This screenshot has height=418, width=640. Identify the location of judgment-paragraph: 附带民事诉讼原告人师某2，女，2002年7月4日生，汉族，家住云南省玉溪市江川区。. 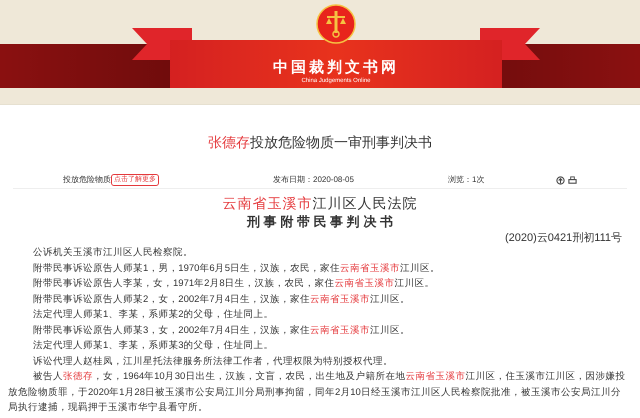
(221, 299).